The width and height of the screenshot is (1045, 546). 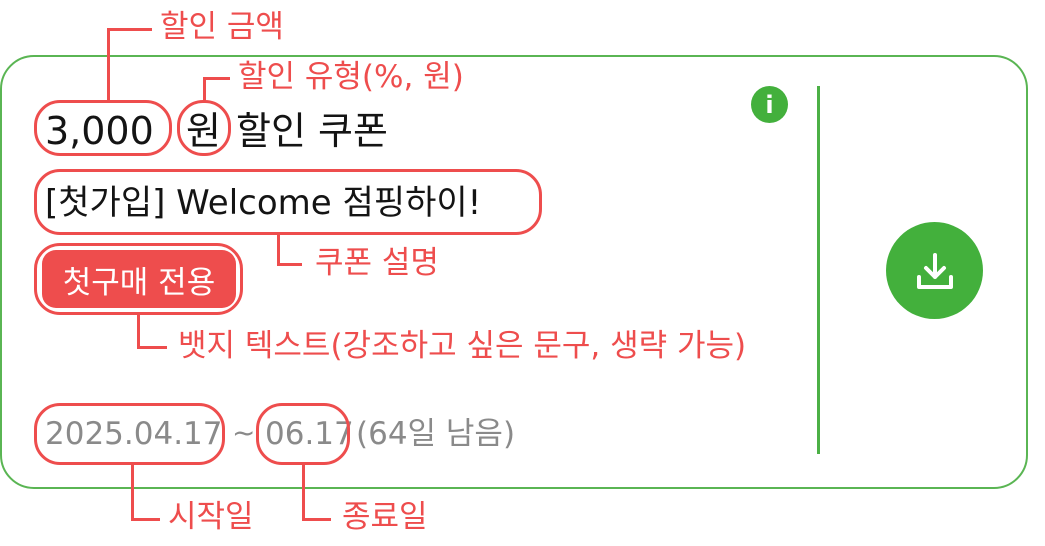 I want to click on annotation-badge: 뱃지 텍스트(강조하고 싶은 문구, 생략 가능), so click(x=462, y=346).